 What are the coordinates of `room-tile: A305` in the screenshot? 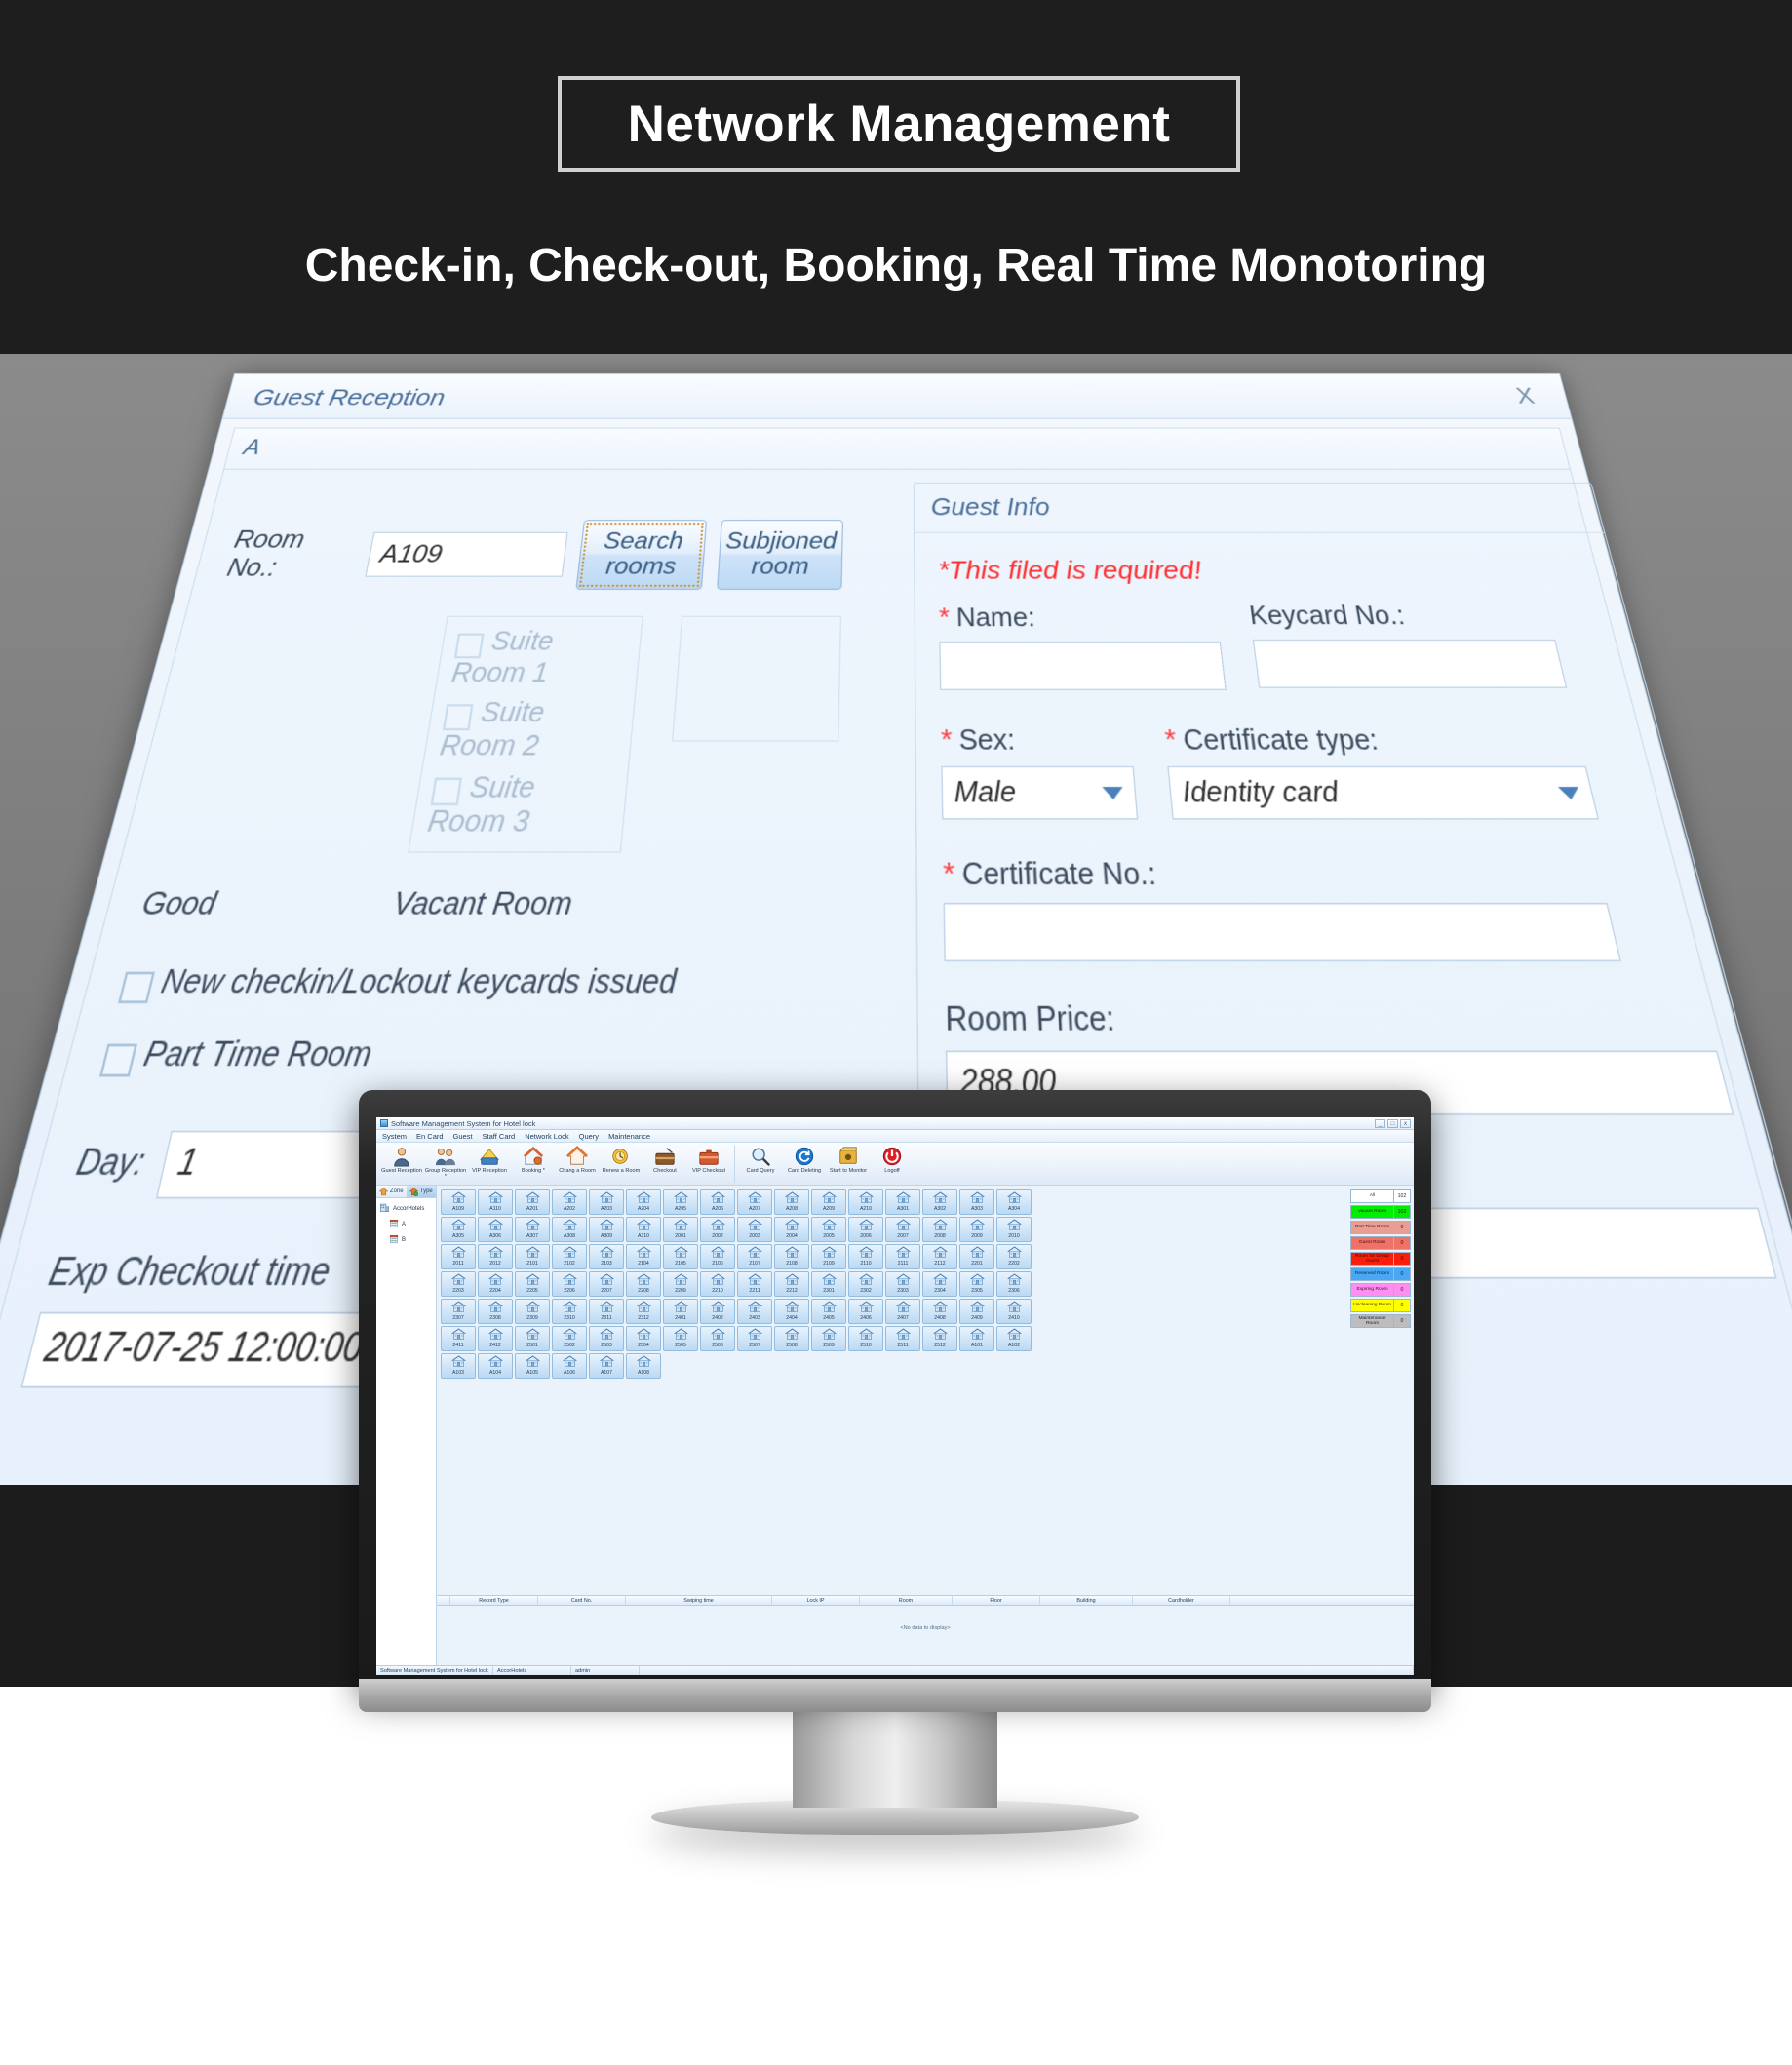 It's located at (458, 1229).